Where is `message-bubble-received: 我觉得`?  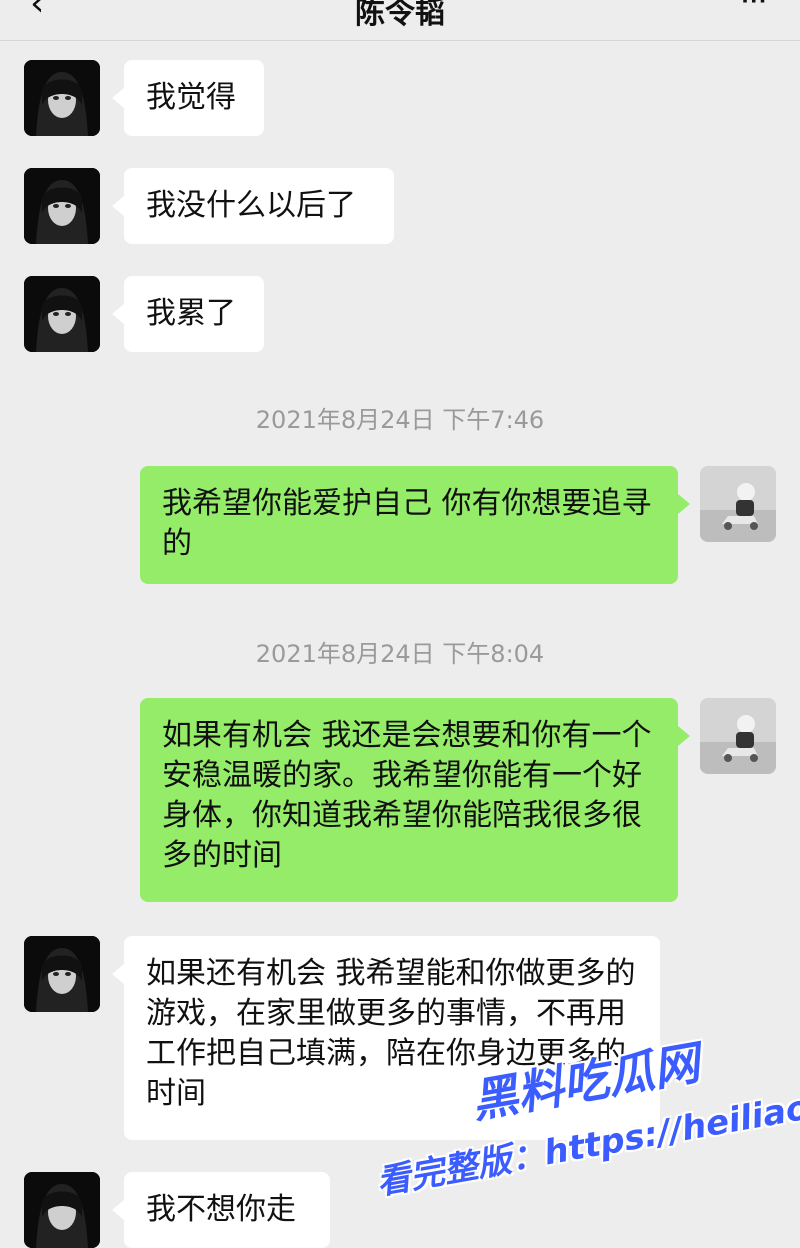
message-bubble-received: 我觉得 is located at coordinates (188, 98).